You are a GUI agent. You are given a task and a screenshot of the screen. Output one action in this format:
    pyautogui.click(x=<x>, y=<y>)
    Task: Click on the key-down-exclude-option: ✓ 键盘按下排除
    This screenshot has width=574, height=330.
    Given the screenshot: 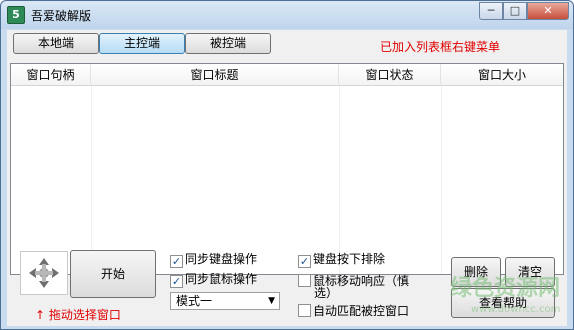 What is the action you would take?
    pyautogui.click(x=341, y=260)
    